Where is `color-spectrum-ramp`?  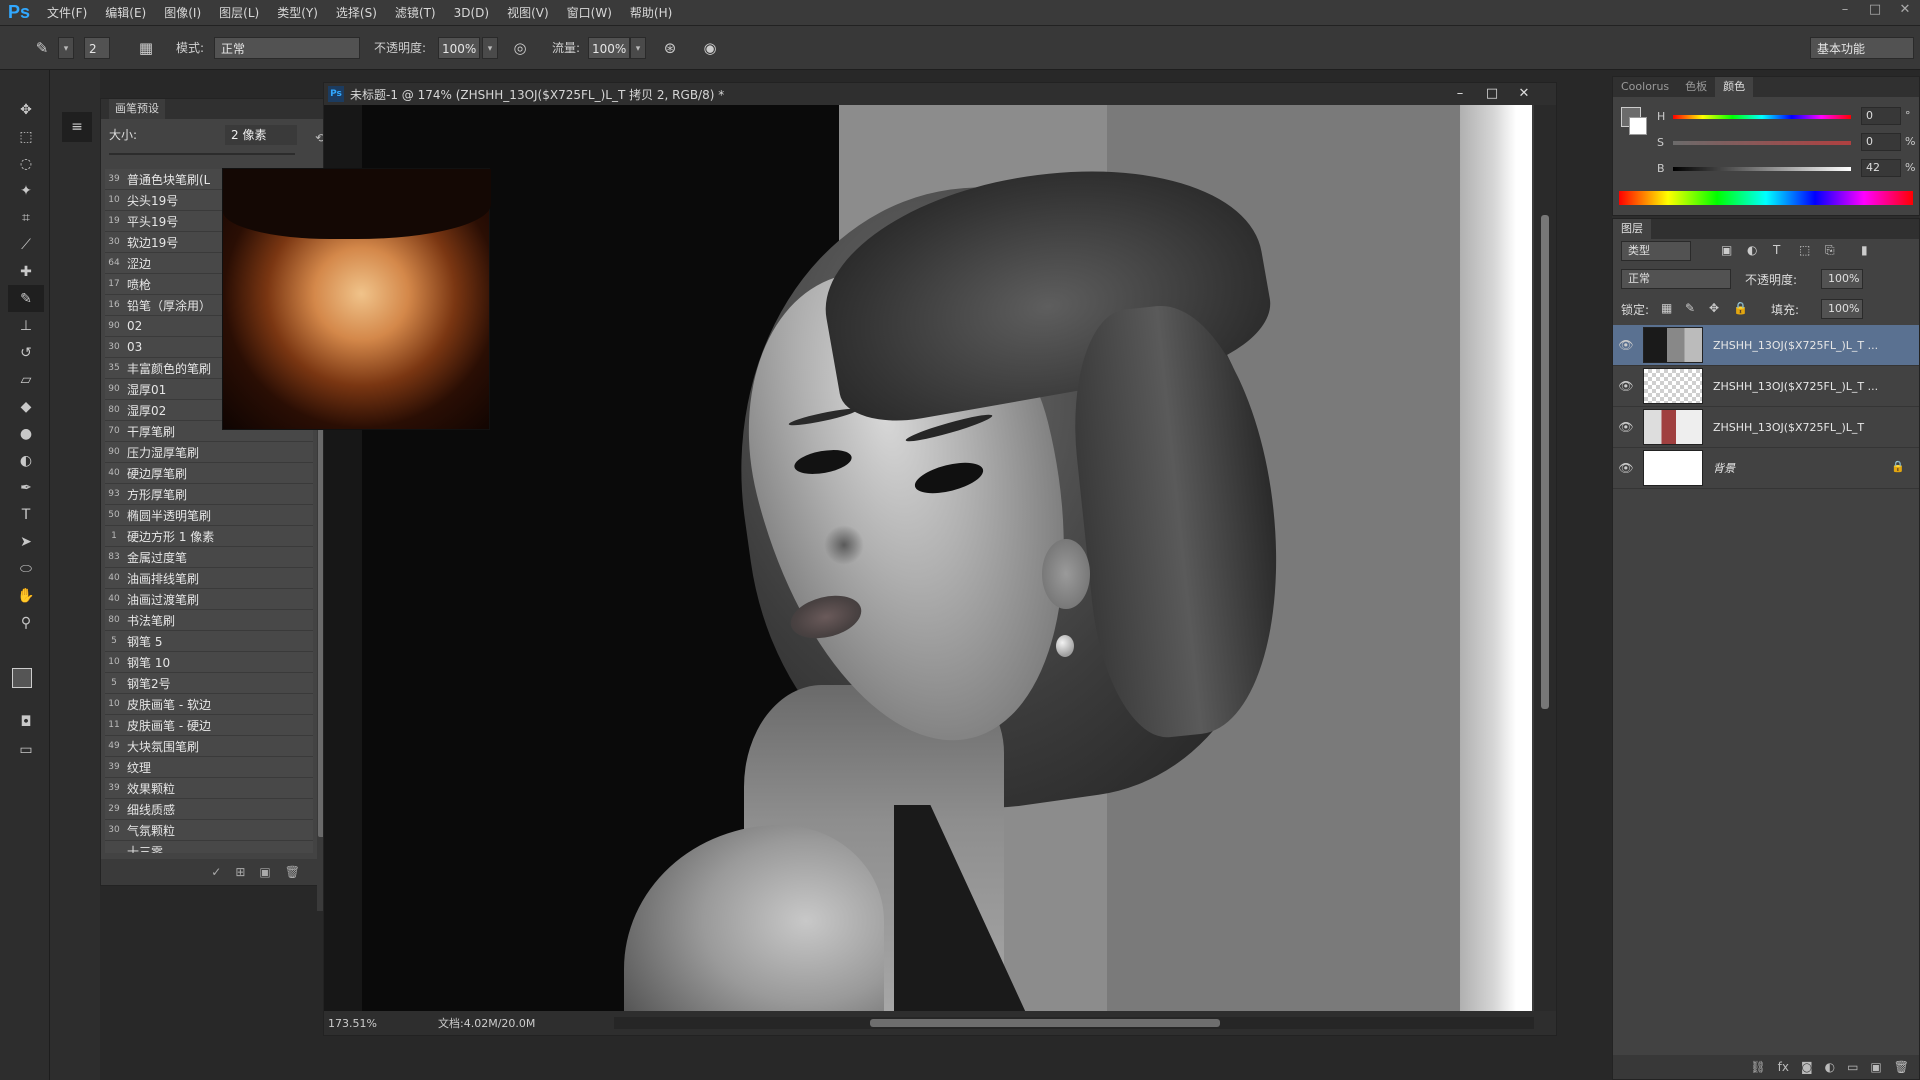
color-spectrum-ramp is located at coordinates (1766, 198).